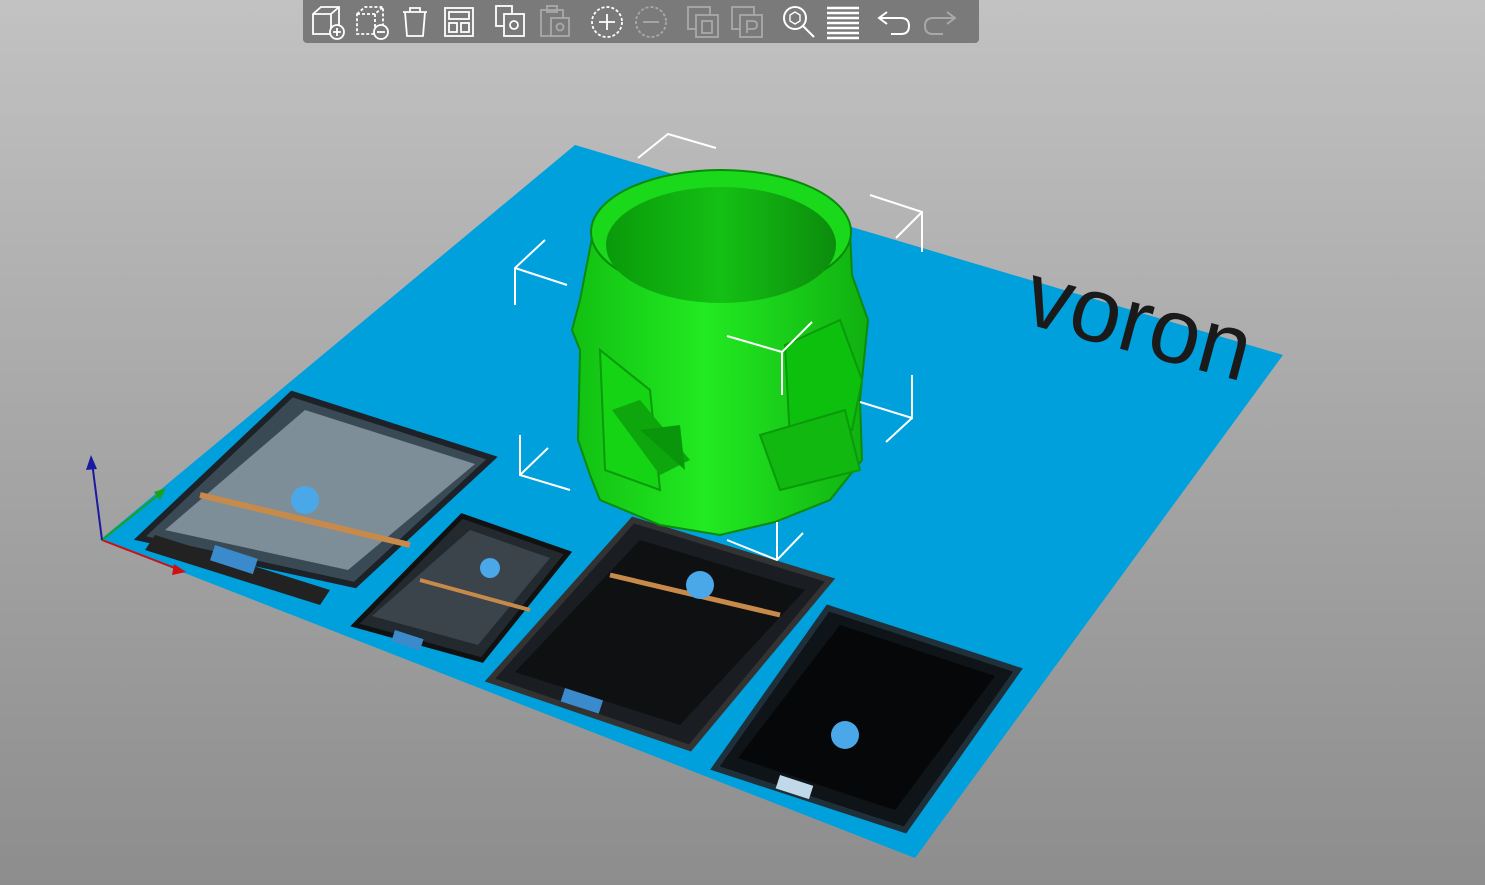  I want to click on arrange-button, so click(459, 21).